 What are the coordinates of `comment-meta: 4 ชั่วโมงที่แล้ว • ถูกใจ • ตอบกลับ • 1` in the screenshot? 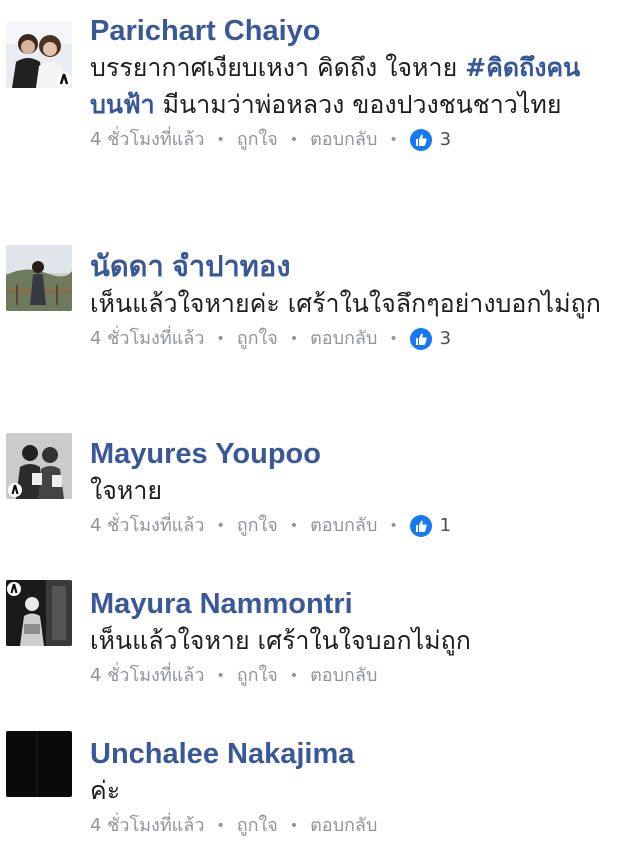 It's located at (350, 526).